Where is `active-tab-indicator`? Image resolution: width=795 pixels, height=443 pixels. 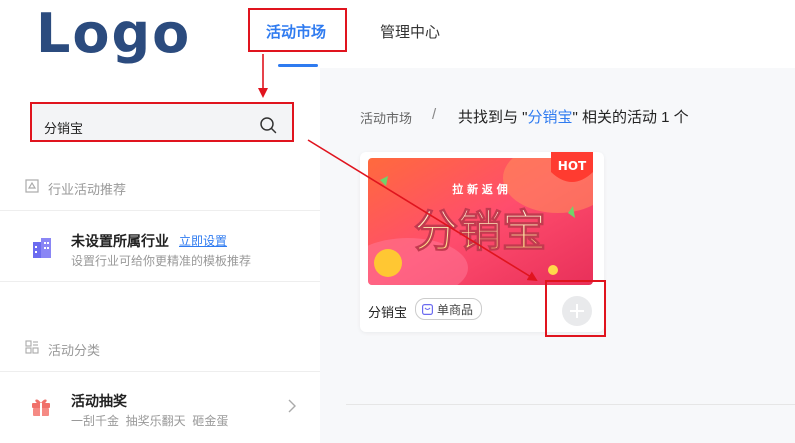
active-tab-indicator is located at coordinates (298, 65).